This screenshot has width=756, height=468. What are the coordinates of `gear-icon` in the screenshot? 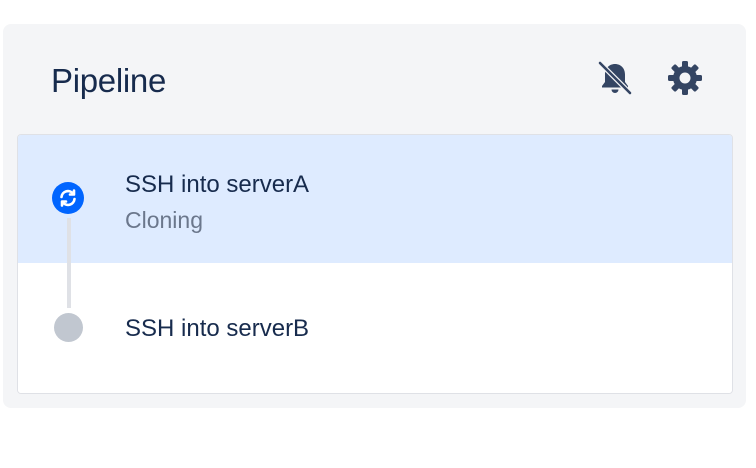 It's located at (685, 78).